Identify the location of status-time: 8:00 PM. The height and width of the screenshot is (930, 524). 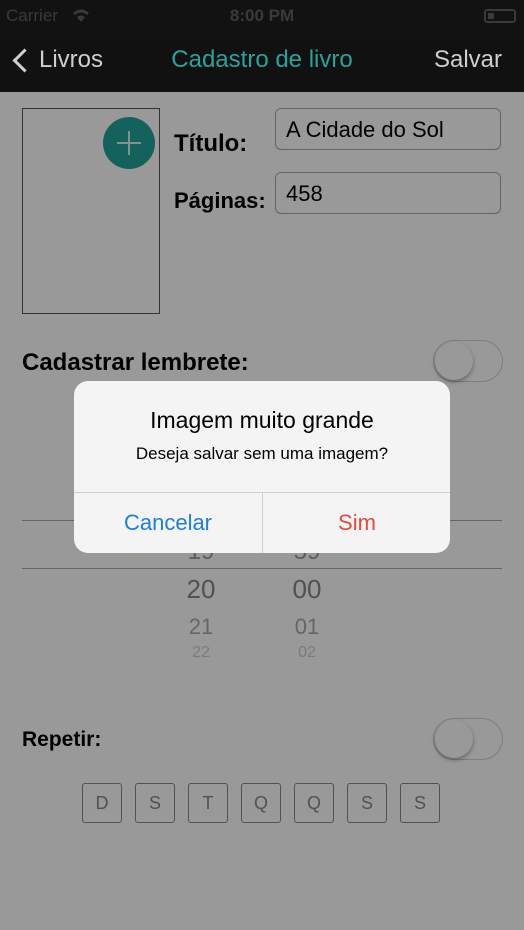
(262, 15).